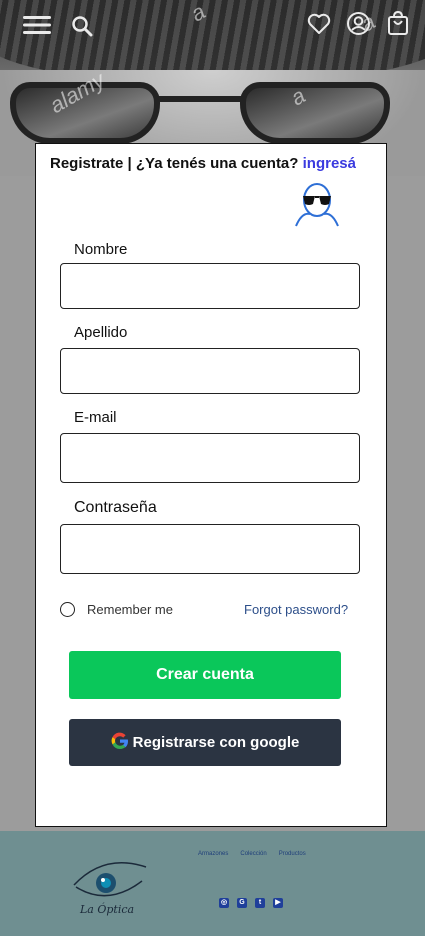 The height and width of the screenshot is (936, 425). What do you see at coordinates (260, 903) in the screenshot?
I see `twitter-icon: t` at bounding box center [260, 903].